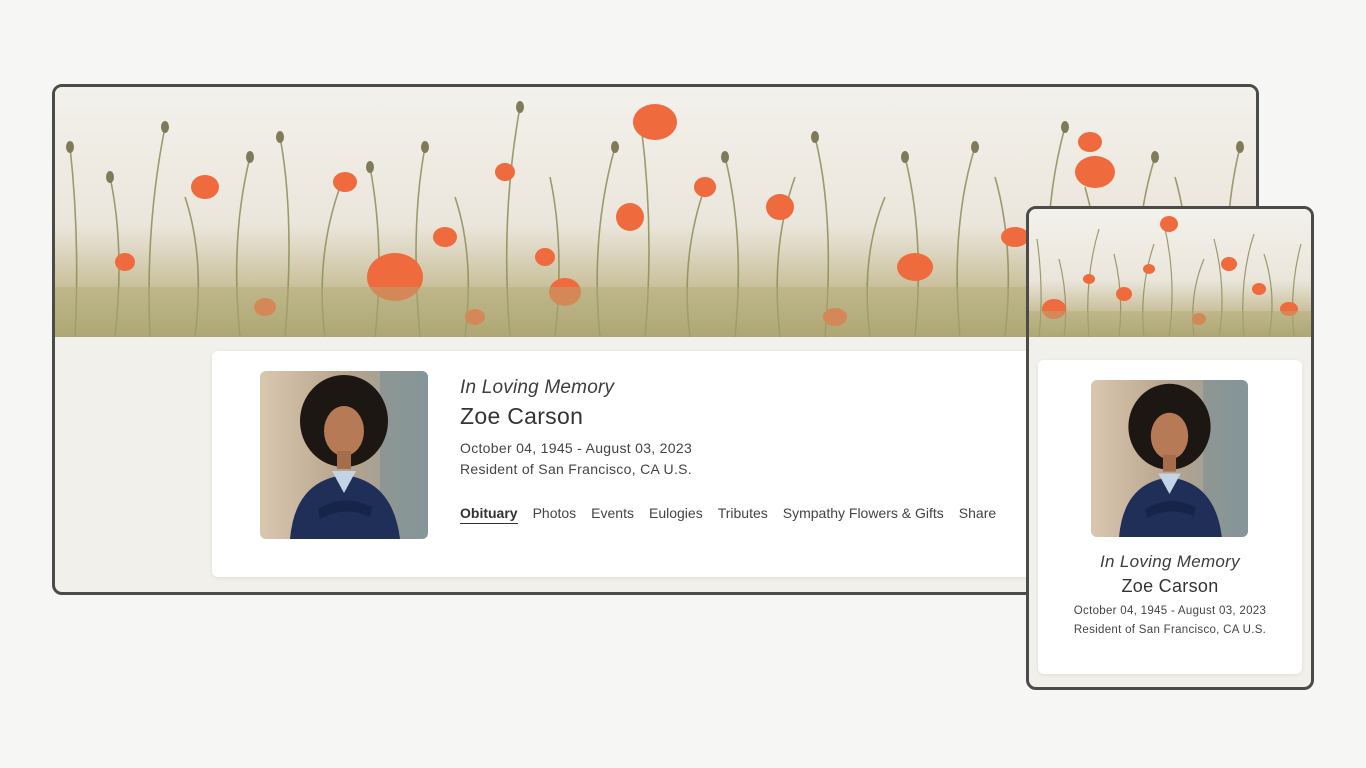 The height and width of the screenshot is (768, 1366). I want to click on deceased-name: Zoe Carson, so click(522, 416).